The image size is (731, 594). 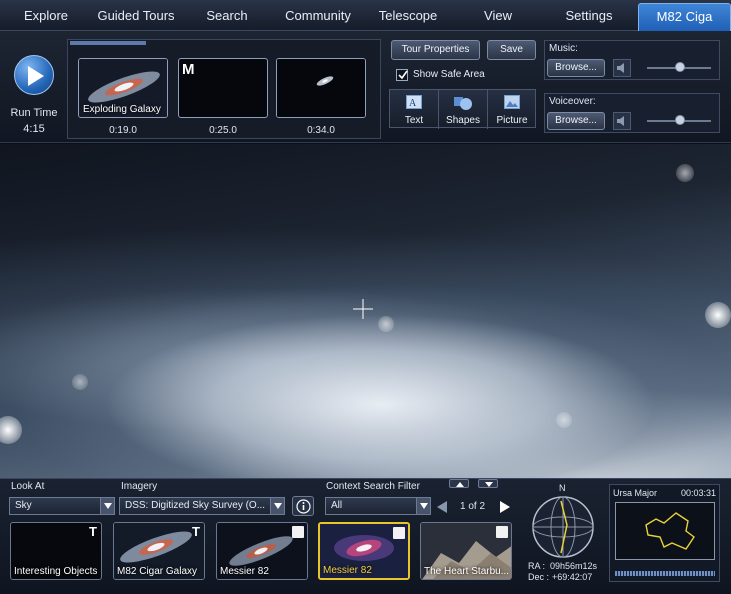 I want to click on text-icon: A, so click(x=414, y=102).